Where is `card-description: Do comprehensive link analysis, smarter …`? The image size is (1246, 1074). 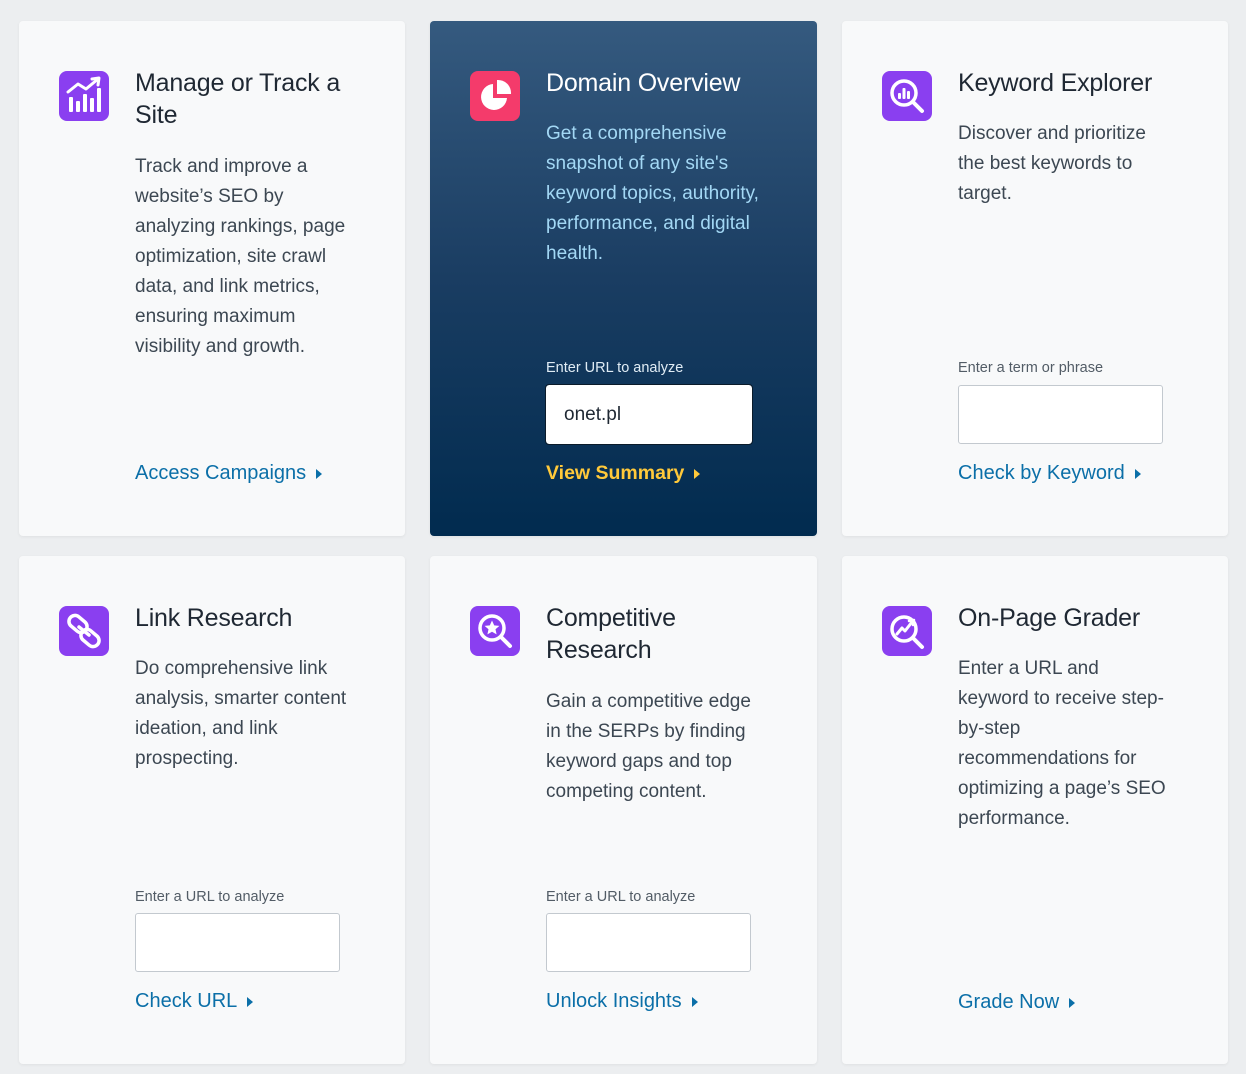
card-description: Do comprehensive link analysis, smarter … is located at coordinates (241, 713).